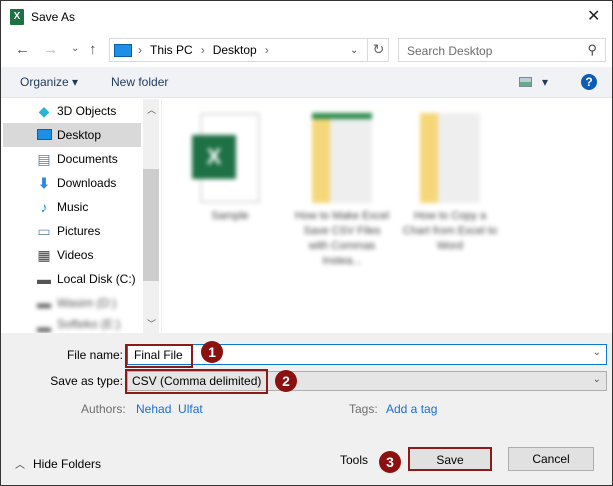  What do you see at coordinates (44, 255) in the screenshot?
I see `videos-icon: ▦` at bounding box center [44, 255].